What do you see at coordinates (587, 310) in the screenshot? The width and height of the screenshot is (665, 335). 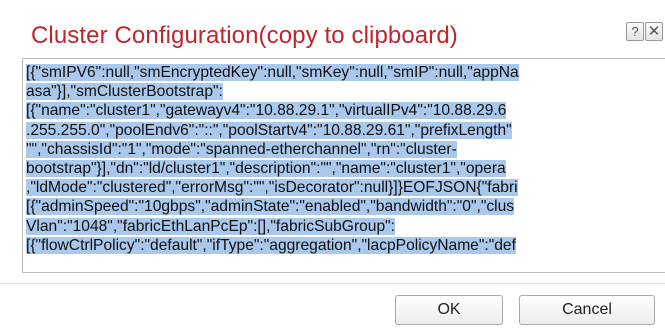 I see `cancel-button: Cancel` at bounding box center [587, 310].